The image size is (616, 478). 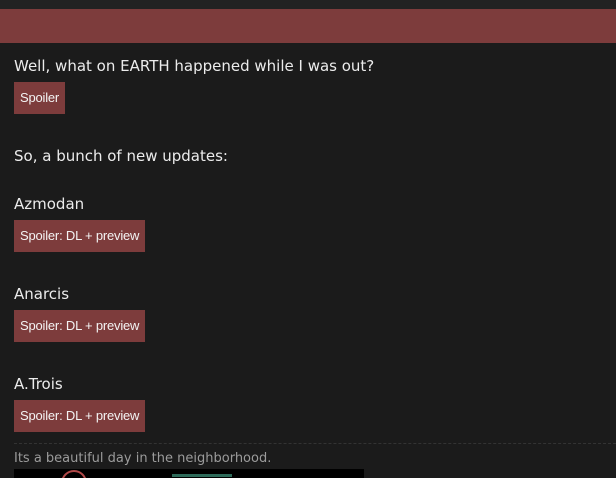 I want to click on post-line-updates: So, a bunch of new updates:, so click(x=121, y=156).